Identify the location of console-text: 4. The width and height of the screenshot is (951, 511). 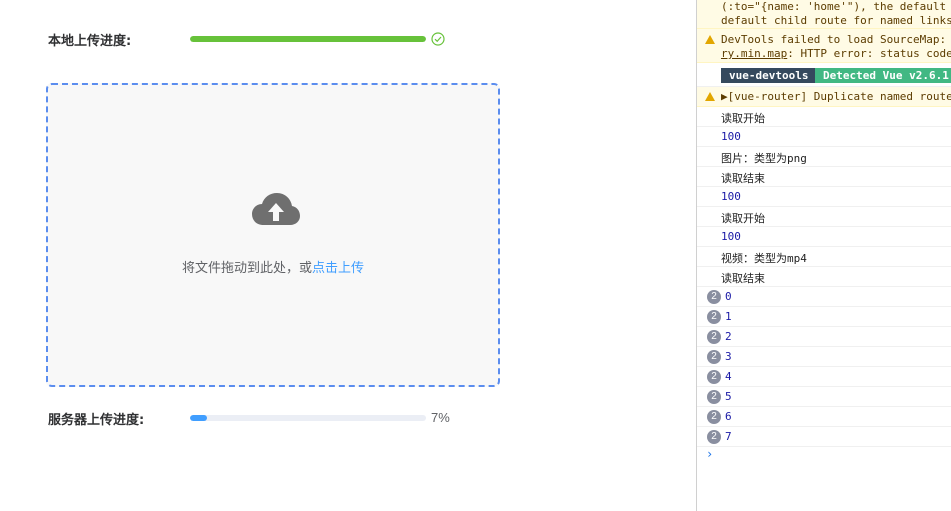
(728, 376).